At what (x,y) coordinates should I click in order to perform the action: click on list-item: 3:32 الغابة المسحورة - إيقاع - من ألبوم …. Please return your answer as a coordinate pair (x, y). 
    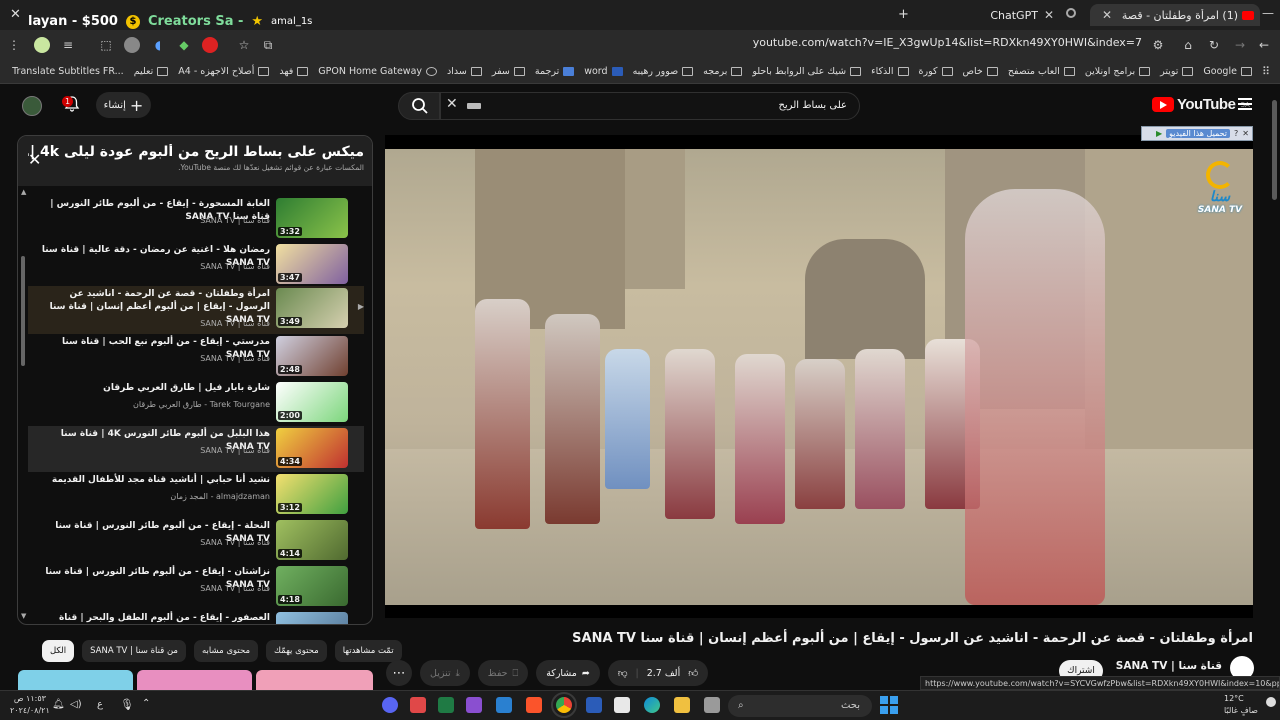
    Looking at the image, I should click on (196, 218).